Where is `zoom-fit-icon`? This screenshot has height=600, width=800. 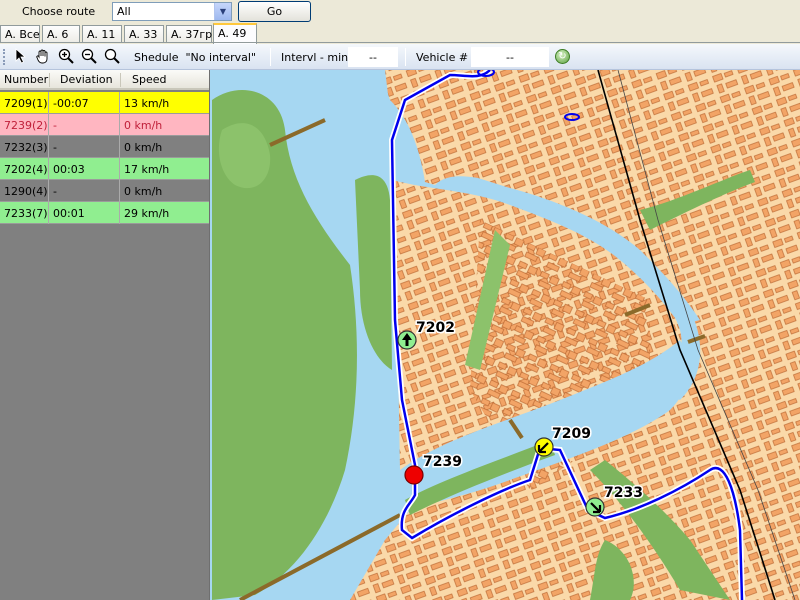
zoom-fit-icon is located at coordinates (112, 57).